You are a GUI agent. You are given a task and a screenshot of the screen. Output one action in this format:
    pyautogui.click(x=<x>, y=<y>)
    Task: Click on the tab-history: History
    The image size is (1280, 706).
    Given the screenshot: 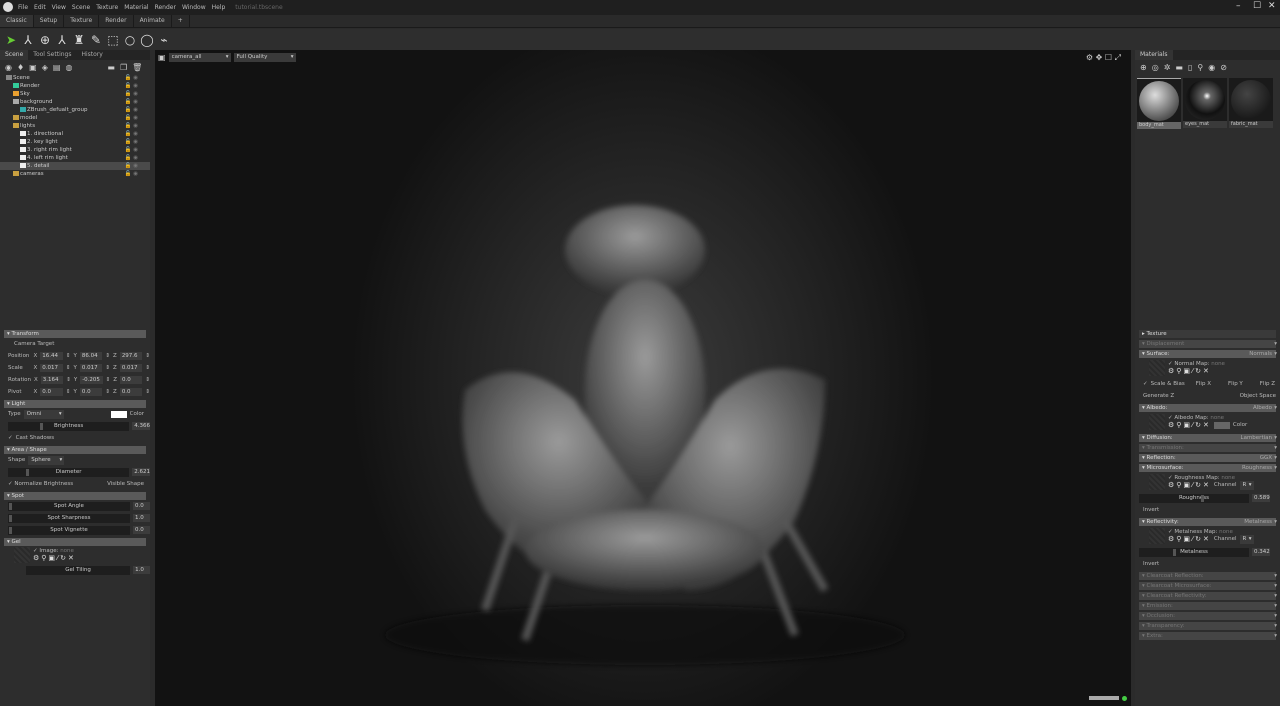 What is the action you would take?
    pyautogui.click(x=91, y=55)
    